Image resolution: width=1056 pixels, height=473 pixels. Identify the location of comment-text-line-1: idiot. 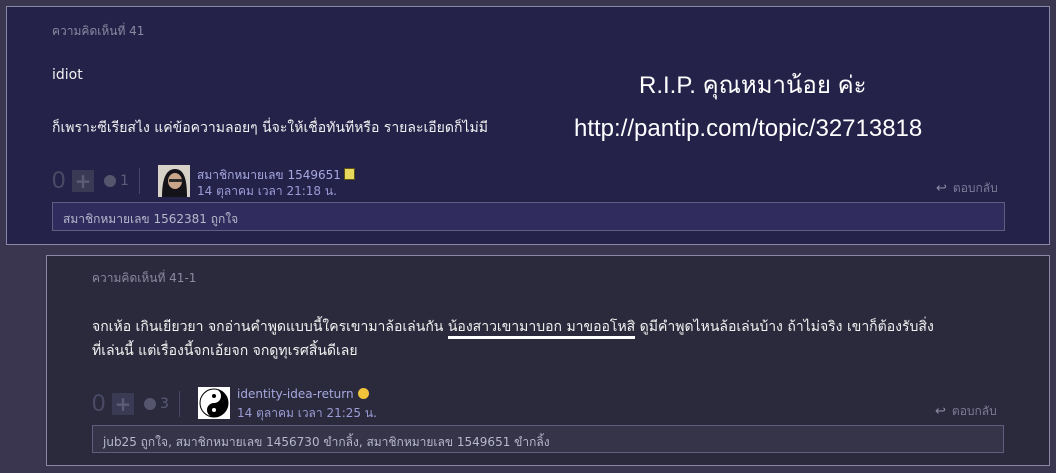
(67, 75).